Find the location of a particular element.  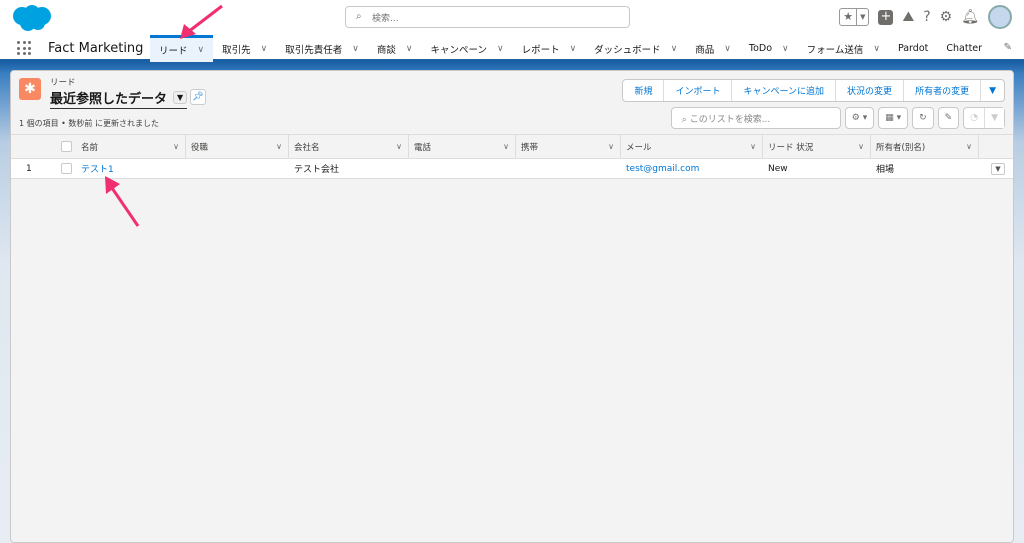

column-label: 役職 is located at coordinates (200, 147).